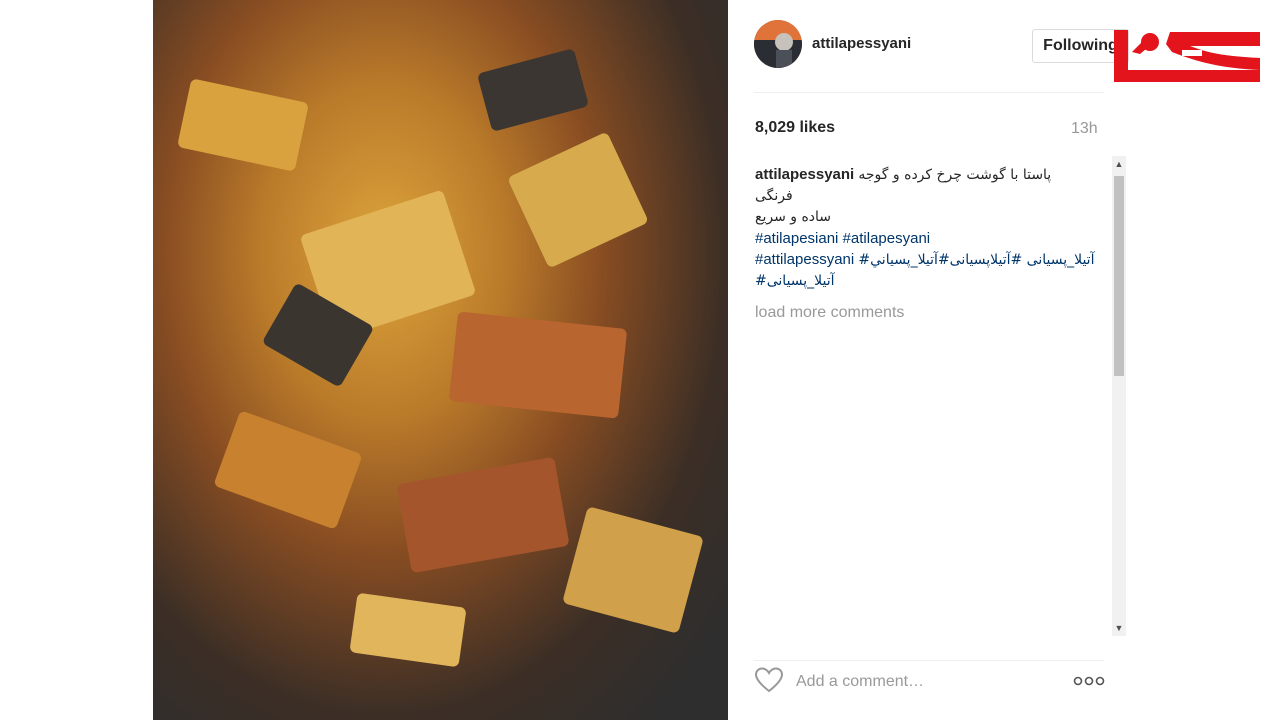 The height and width of the screenshot is (720, 1280). What do you see at coordinates (1119, 164) in the screenshot?
I see `scroll-up-arrow-icon: ▲` at bounding box center [1119, 164].